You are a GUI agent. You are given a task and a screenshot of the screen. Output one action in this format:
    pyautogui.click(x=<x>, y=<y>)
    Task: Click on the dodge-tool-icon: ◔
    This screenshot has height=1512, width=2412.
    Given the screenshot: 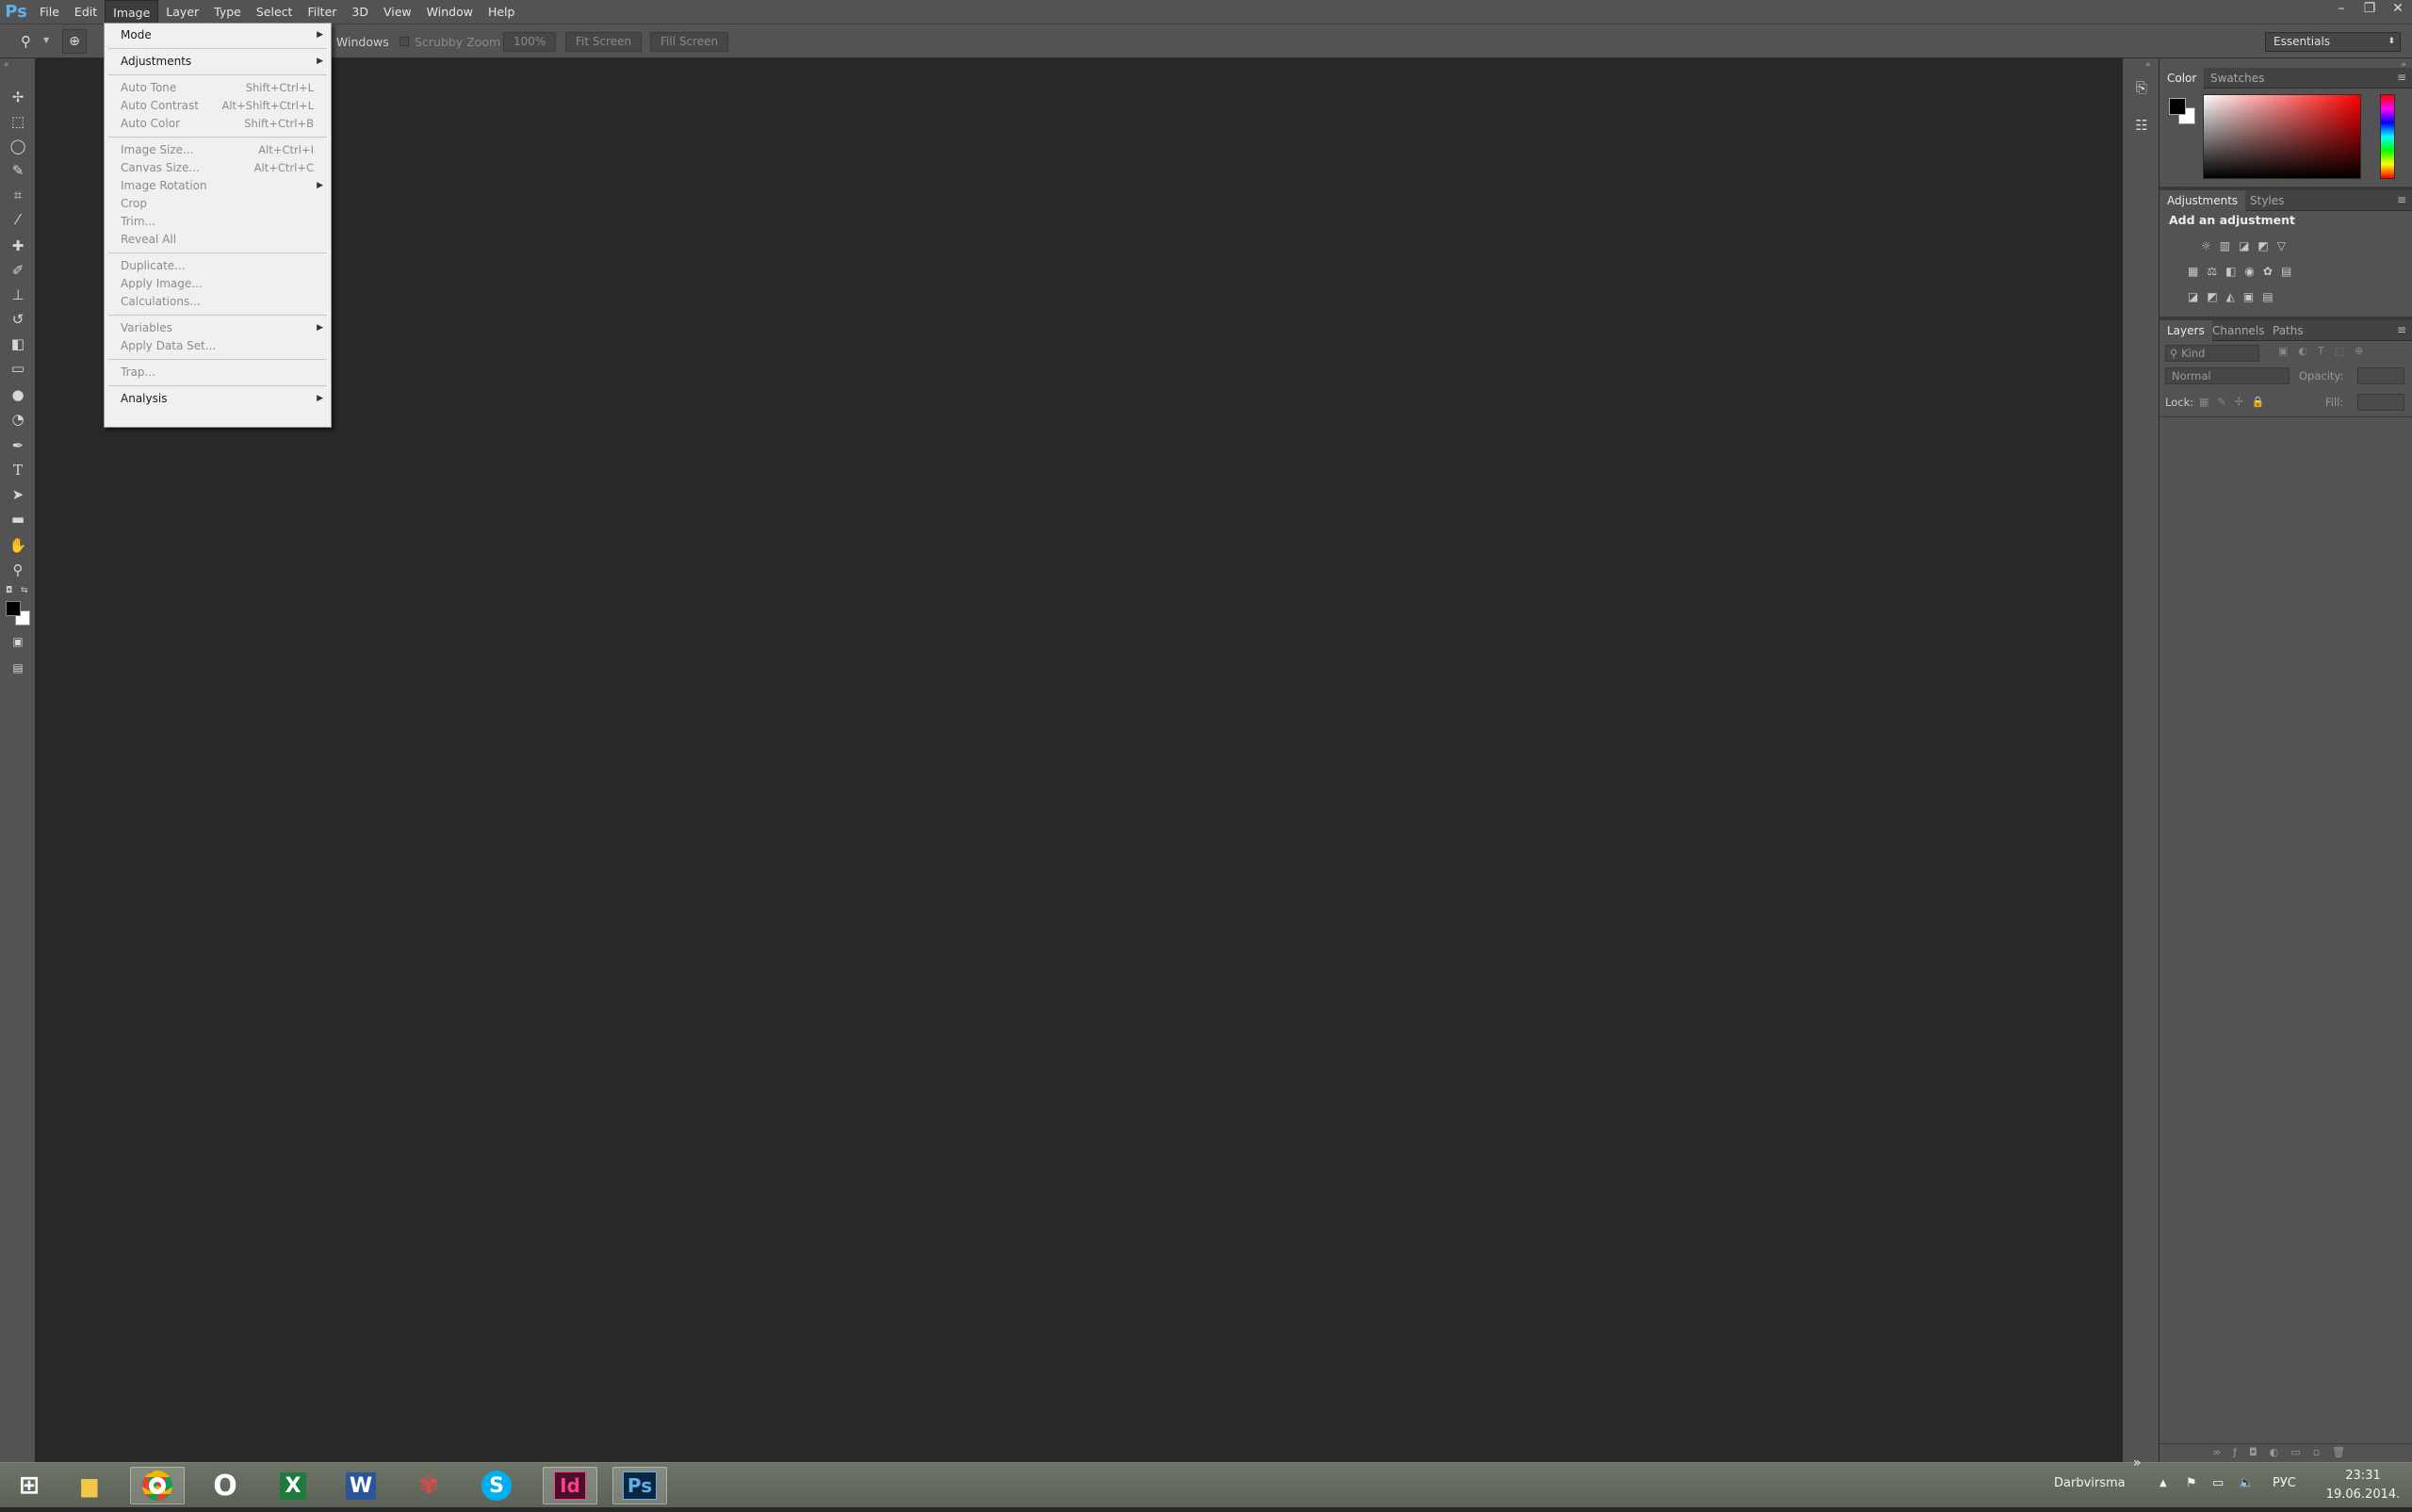 What is the action you would take?
    pyautogui.click(x=18, y=419)
    